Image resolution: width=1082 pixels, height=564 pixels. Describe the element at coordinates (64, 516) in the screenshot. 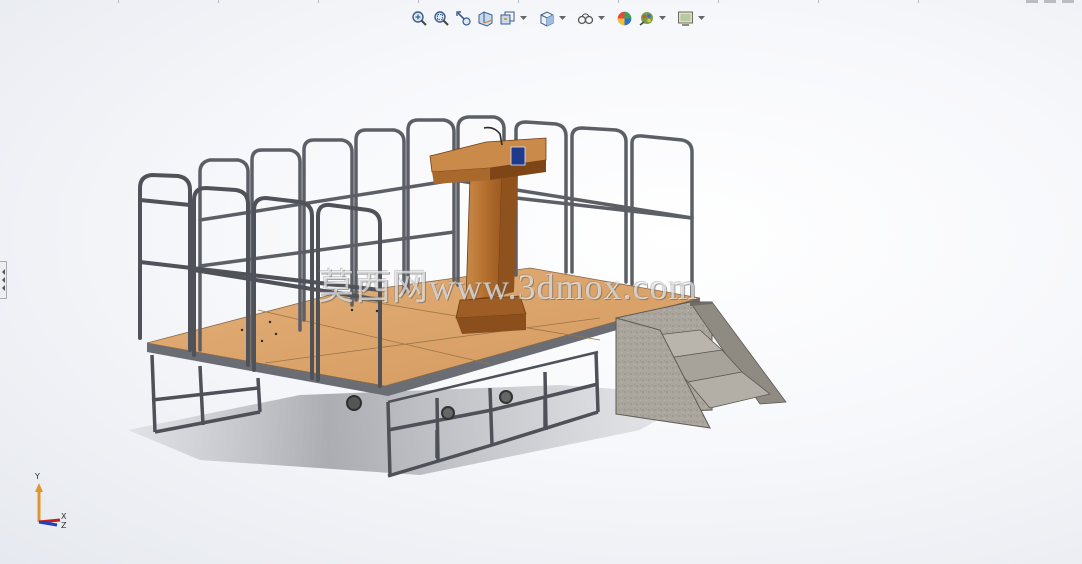

I see `triad-x-label: X` at that location.